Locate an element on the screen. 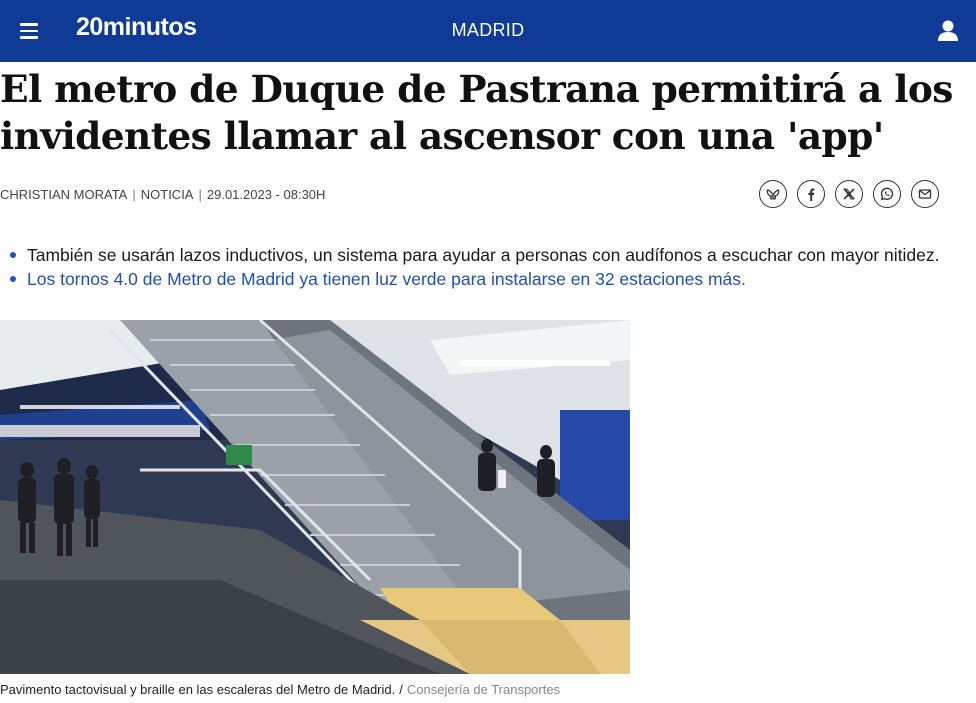 The width and height of the screenshot is (976, 703). top-bar: 20minutos MADRID is located at coordinates (488, 31).